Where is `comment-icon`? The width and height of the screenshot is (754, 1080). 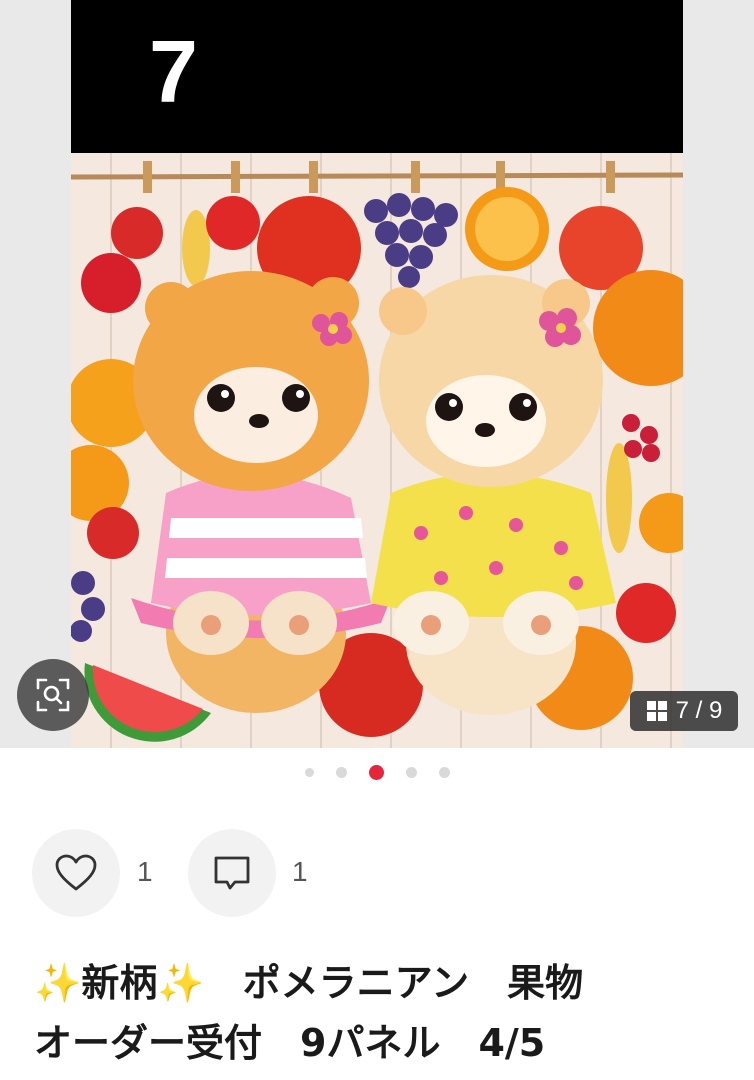 comment-icon is located at coordinates (232, 873).